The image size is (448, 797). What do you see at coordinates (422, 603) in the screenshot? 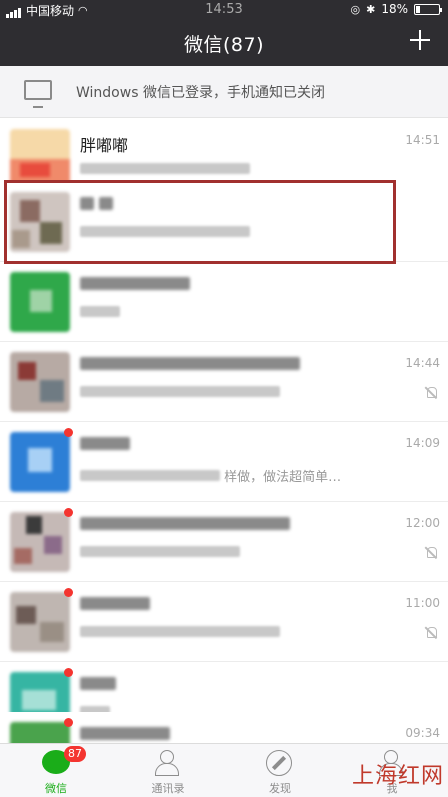
I see `chat-time: 11:00` at bounding box center [422, 603].